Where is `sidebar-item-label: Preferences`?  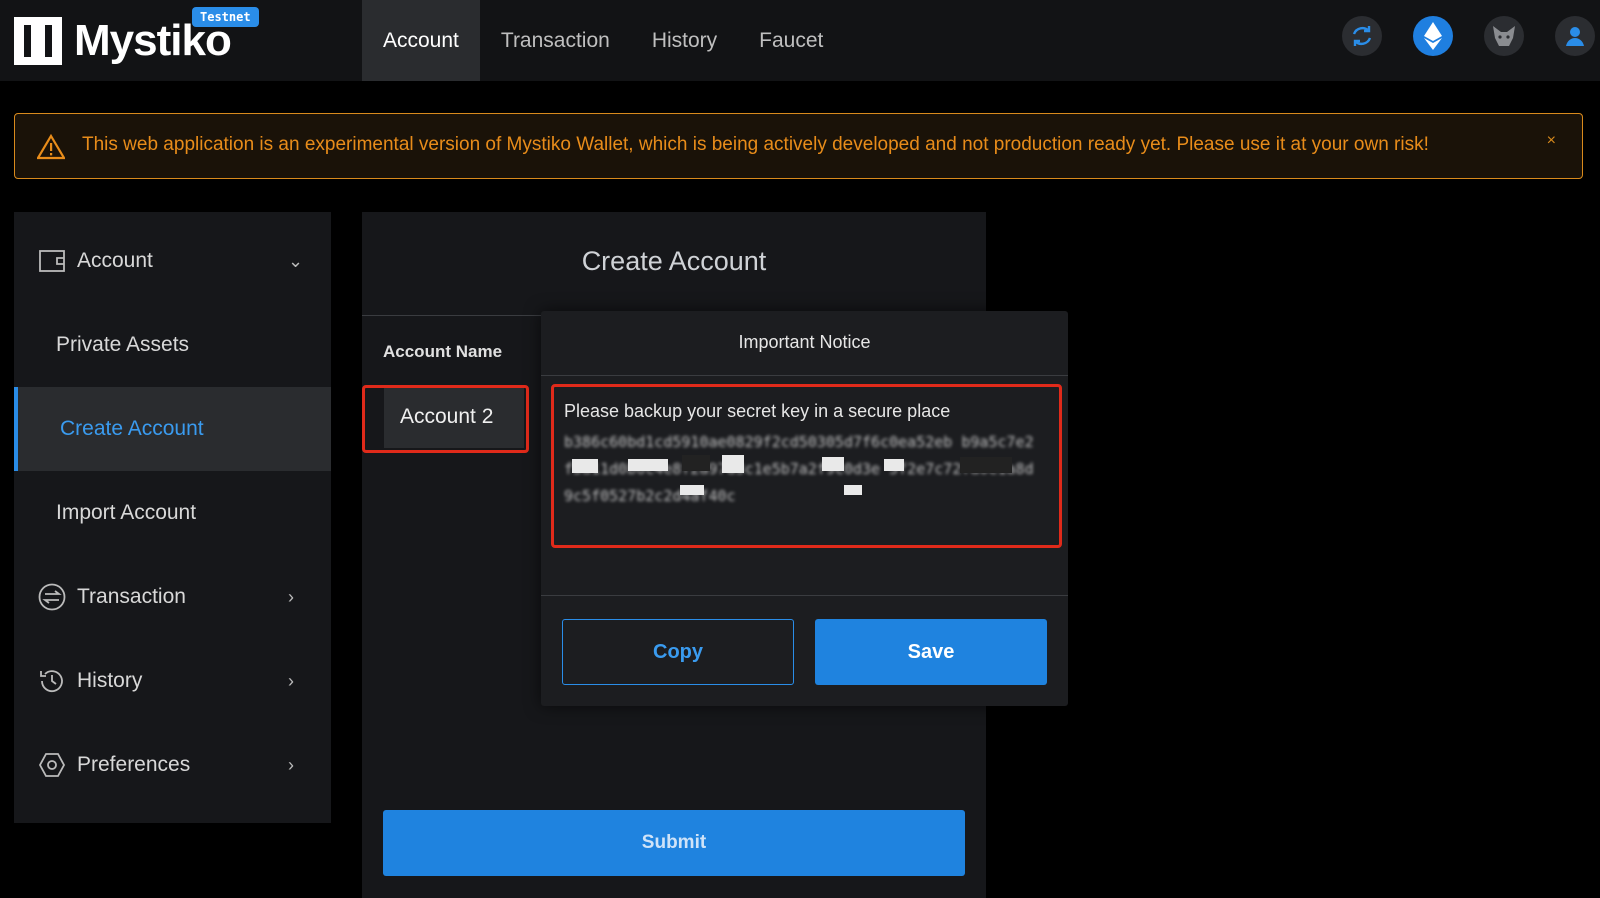 sidebar-item-label: Preferences is located at coordinates (134, 764).